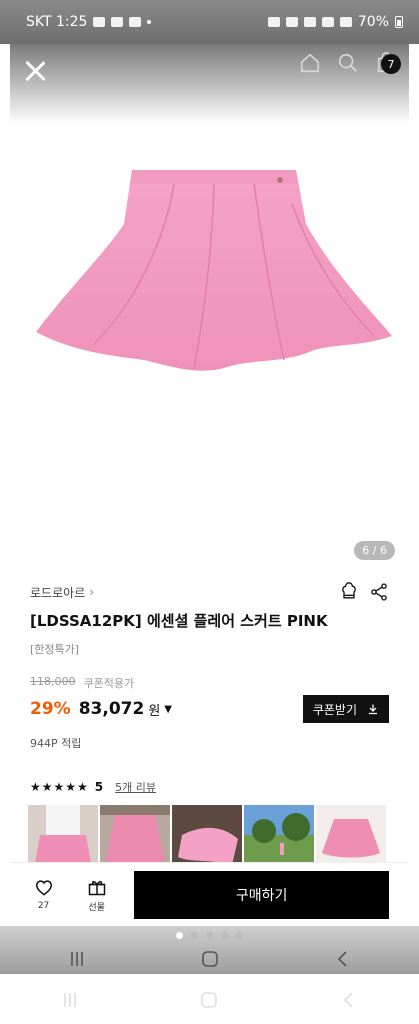 Image resolution: width=419 pixels, height=1024 pixels. I want to click on price-detail-chevron-icon: ▼, so click(168, 709).